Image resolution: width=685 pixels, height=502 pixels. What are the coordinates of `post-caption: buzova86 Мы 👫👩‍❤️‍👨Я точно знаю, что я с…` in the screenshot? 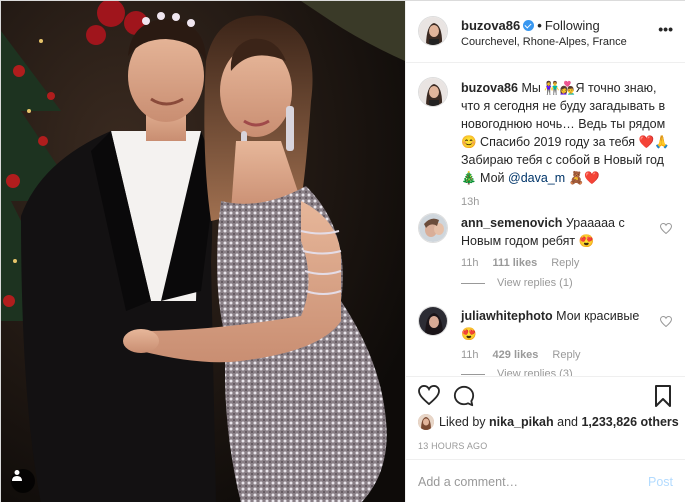 It's located at (567, 133).